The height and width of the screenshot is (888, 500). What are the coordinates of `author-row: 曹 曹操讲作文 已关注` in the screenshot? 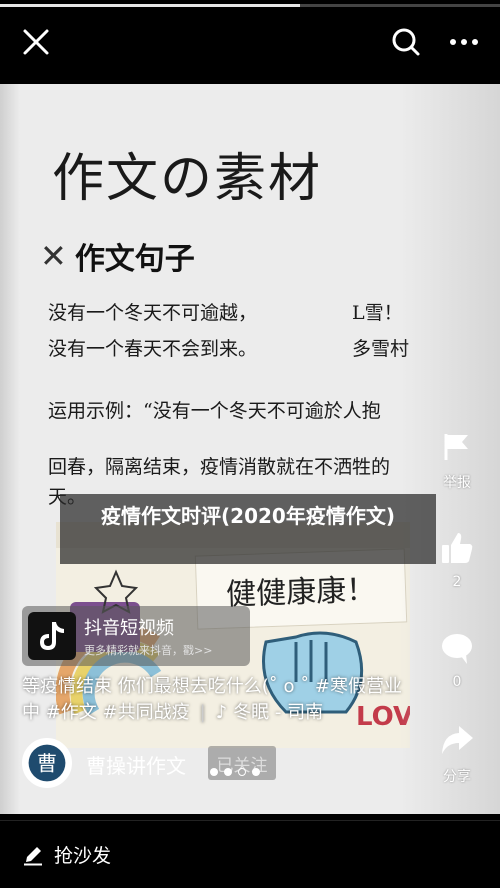 It's located at (172, 763).